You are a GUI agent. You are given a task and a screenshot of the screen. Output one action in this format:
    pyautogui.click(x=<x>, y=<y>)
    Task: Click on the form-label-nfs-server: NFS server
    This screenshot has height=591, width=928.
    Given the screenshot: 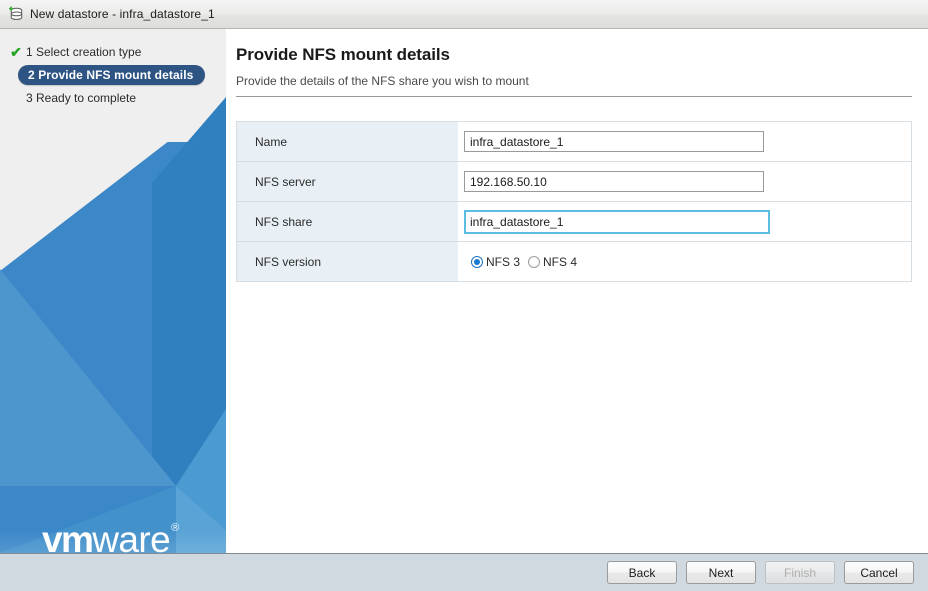 What is the action you would take?
    pyautogui.click(x=347, y=181)
    